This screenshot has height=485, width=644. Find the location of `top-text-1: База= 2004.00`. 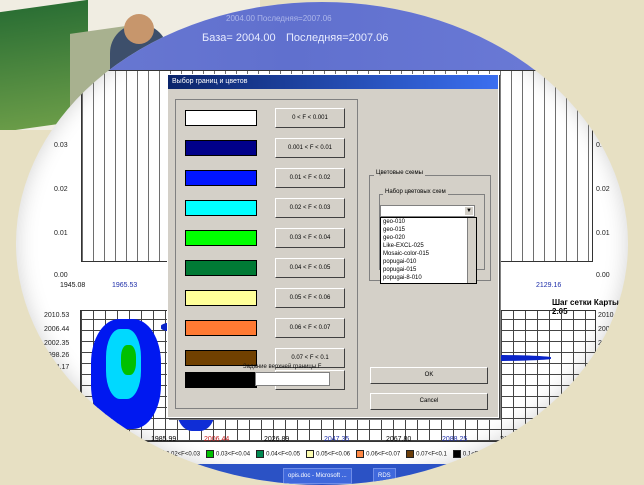

top-text-1: База= 2004.00 is located at coordinates (239, 38).